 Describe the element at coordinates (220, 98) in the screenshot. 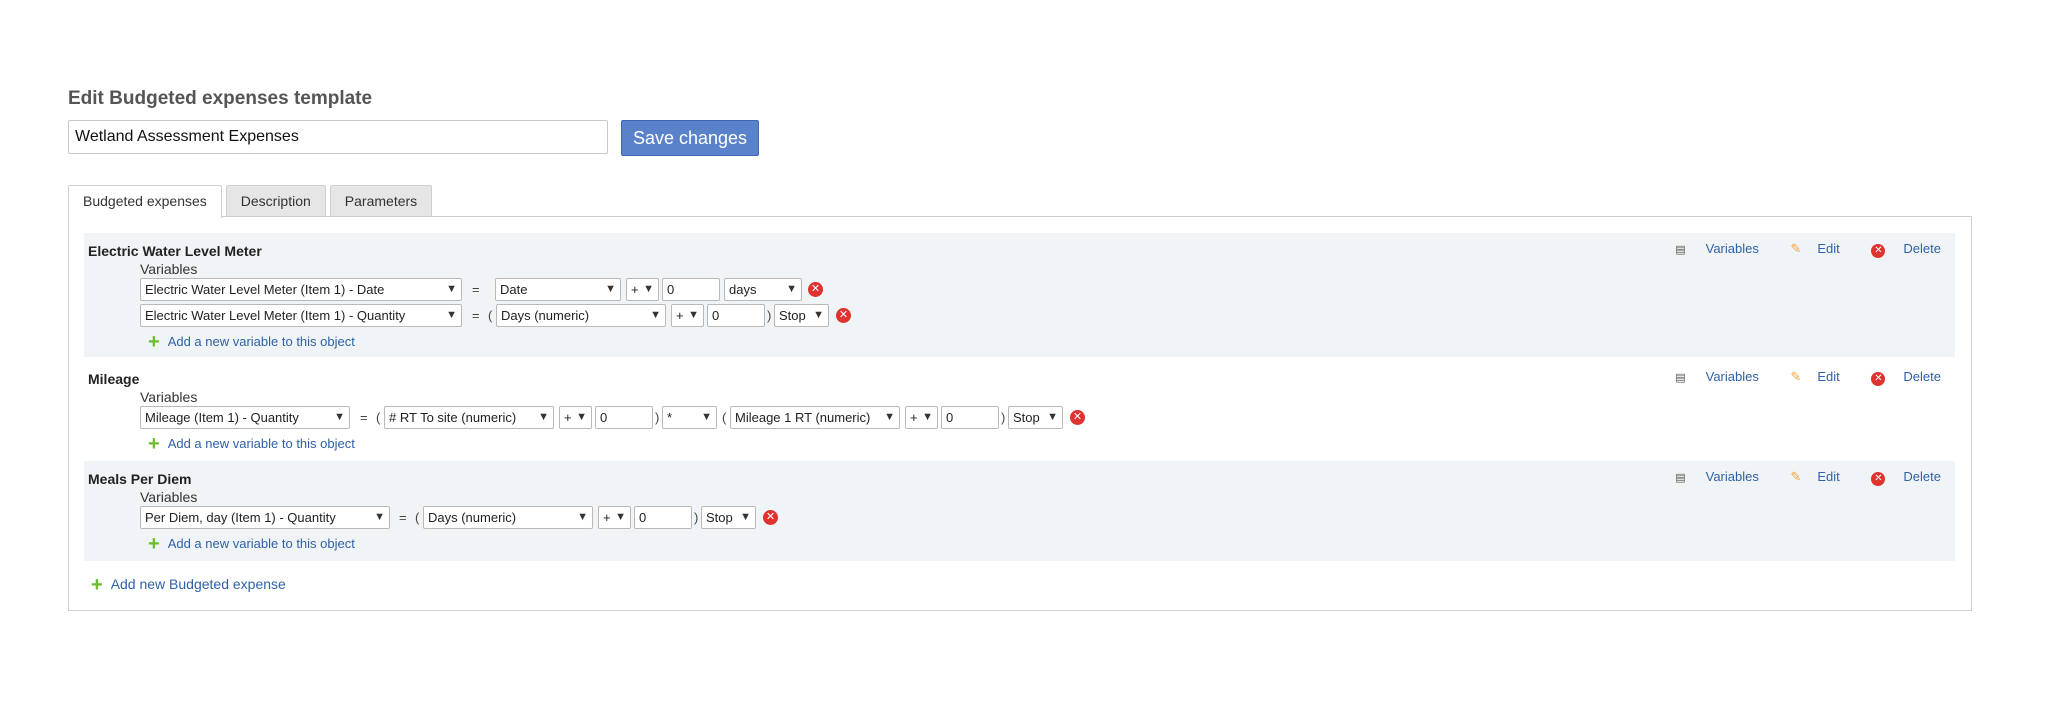

I see `page-title: Edit Budgeted expenses template` at that location.